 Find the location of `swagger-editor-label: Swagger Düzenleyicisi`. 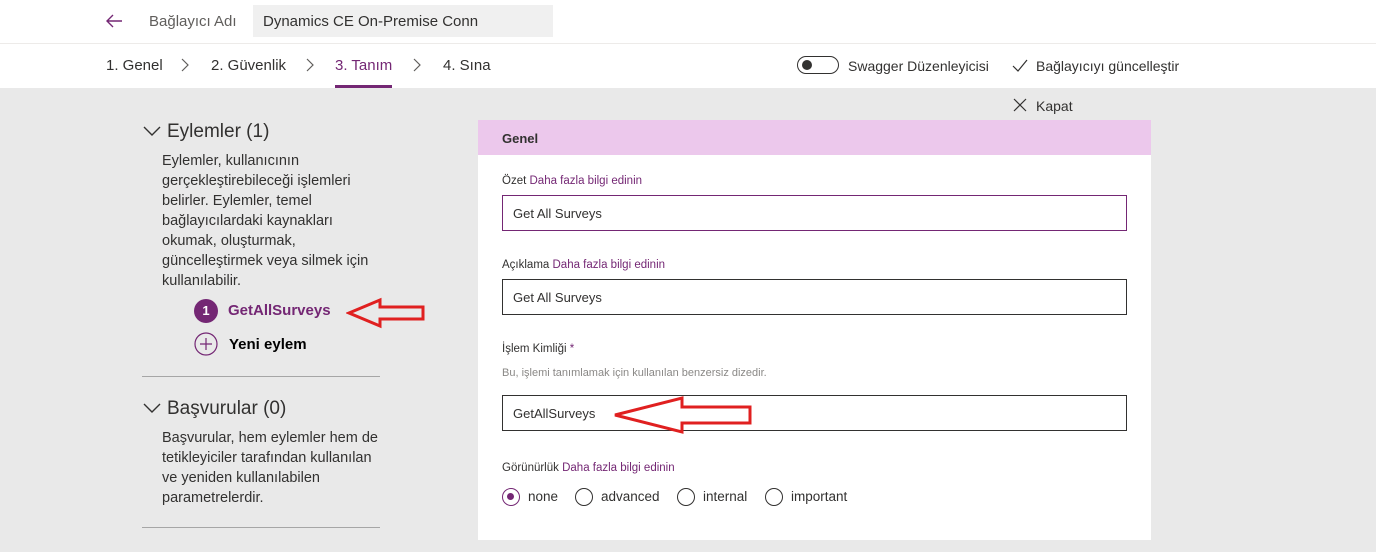

swagger-editor-label: Swagger Düzenleyicisi is located at coordinates (918, 66).